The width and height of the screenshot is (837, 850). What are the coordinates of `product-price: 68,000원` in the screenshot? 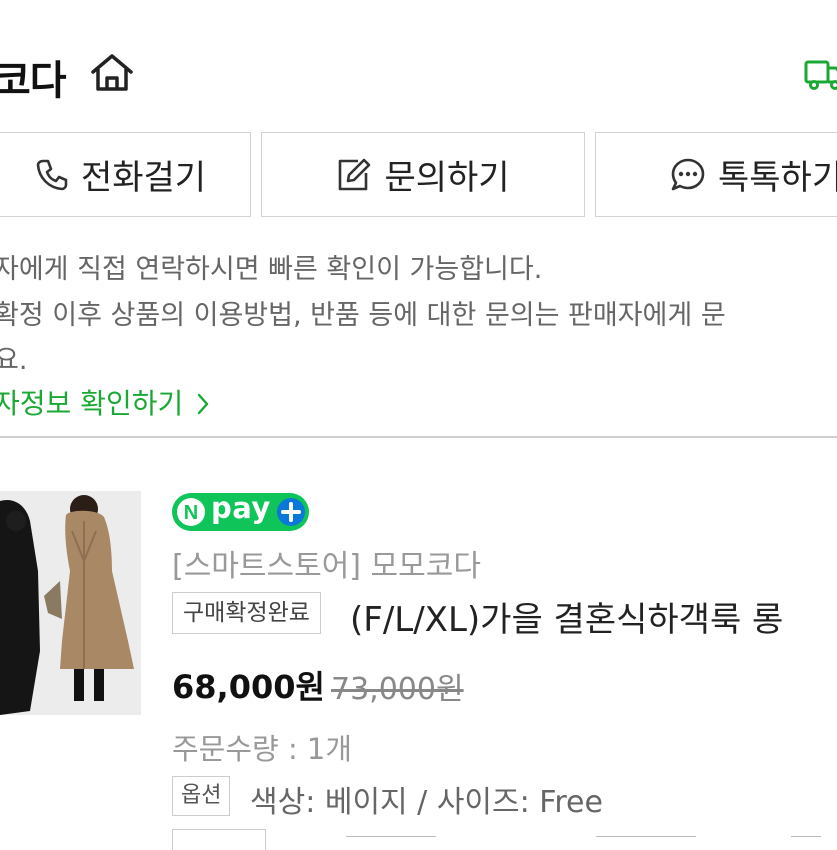 It's located at (248, 685).